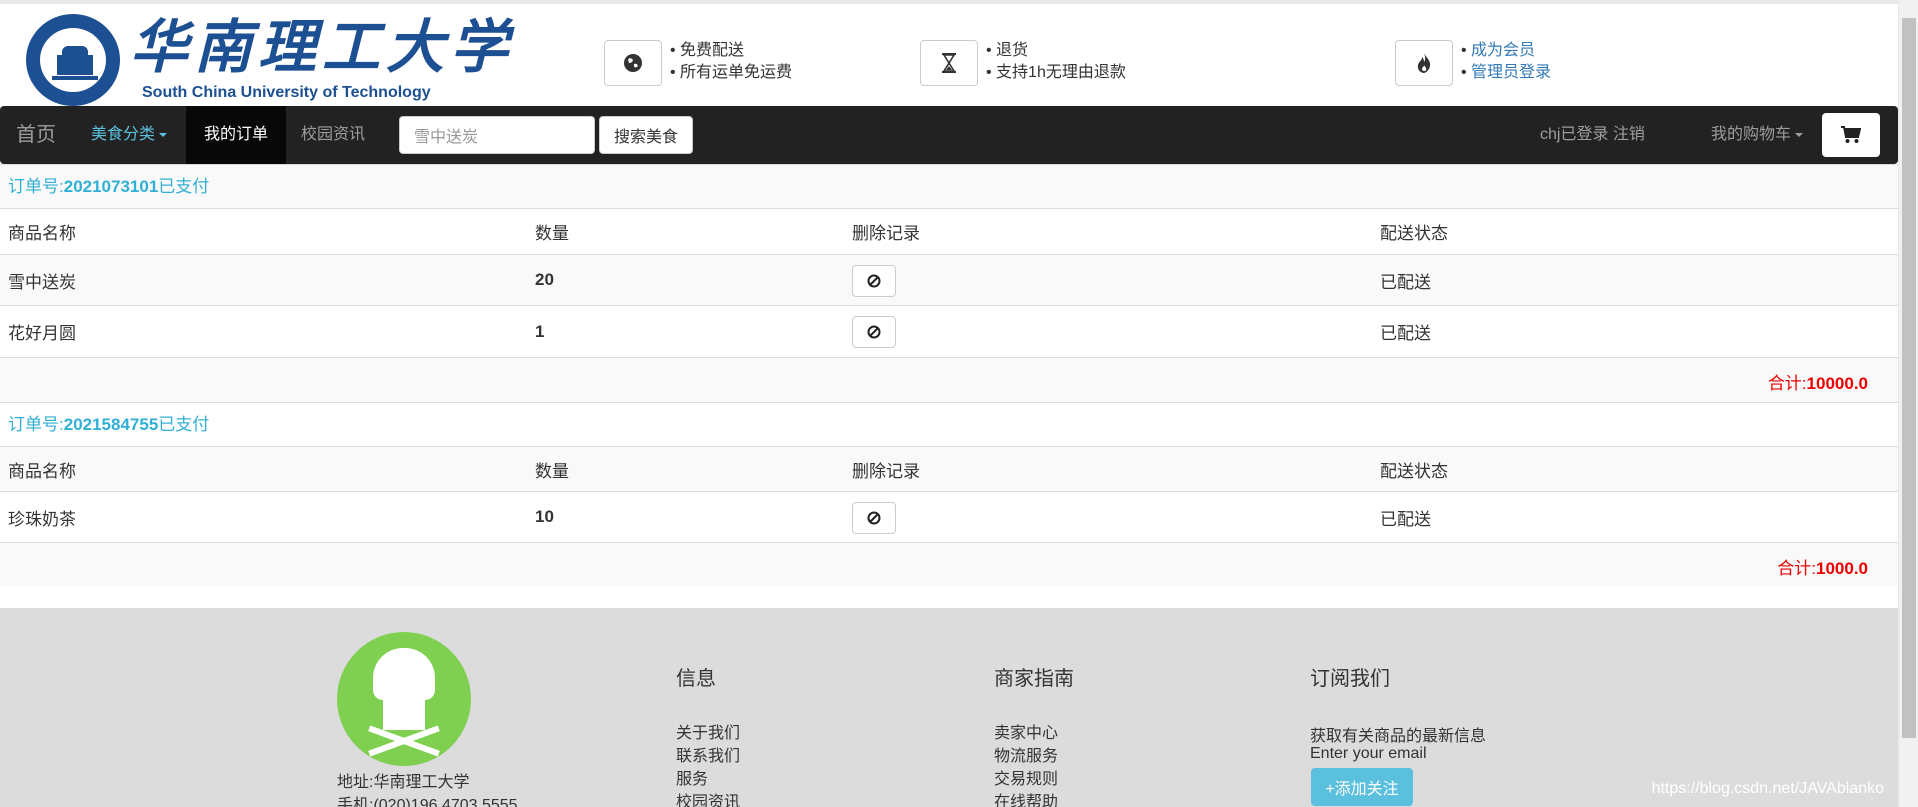  I want to click on item-qty: 20, so click(544, 279).